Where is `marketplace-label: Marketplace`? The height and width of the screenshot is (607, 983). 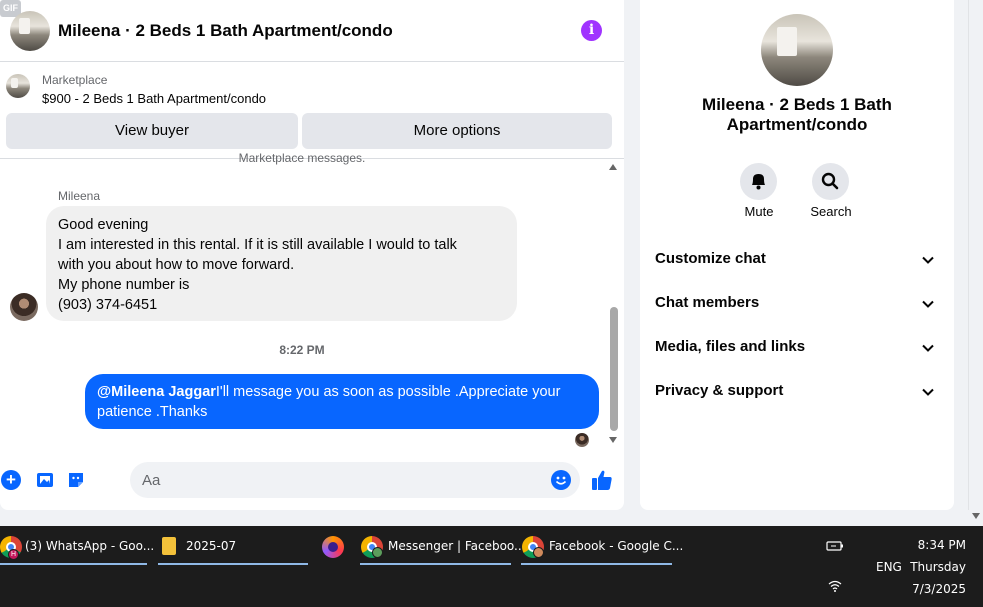
marketplace-label: Marketplace is located at coordinates (75, 80).